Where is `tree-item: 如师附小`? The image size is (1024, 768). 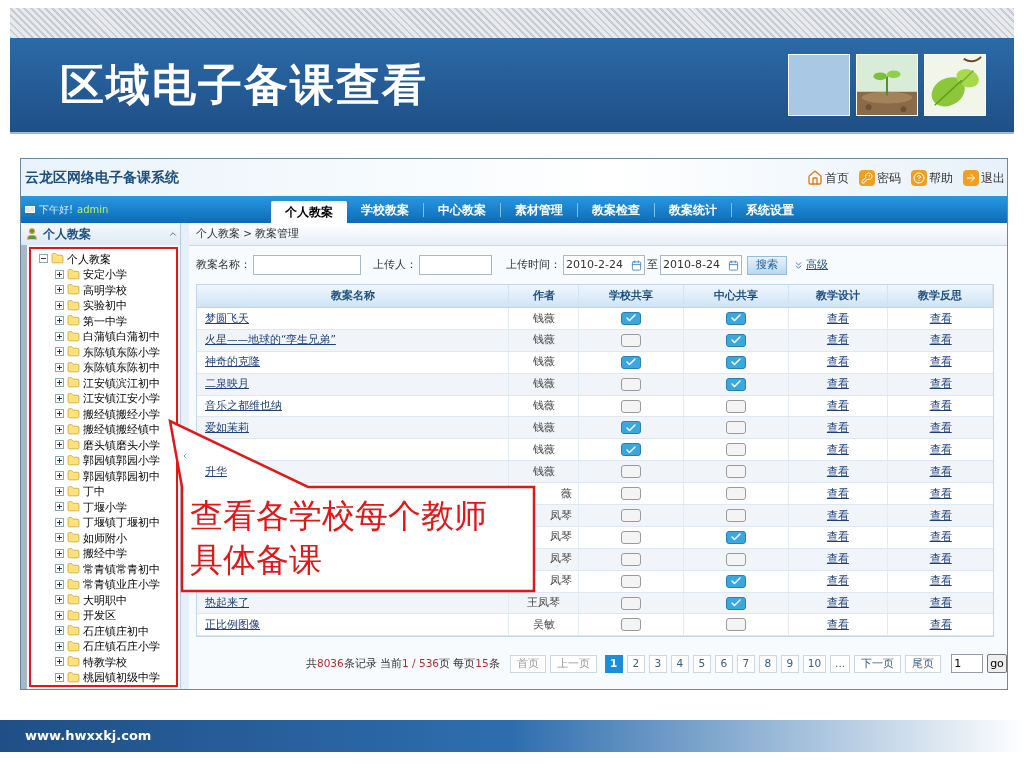 tree-item: 如师附小 is located at coordinates (105, 537).